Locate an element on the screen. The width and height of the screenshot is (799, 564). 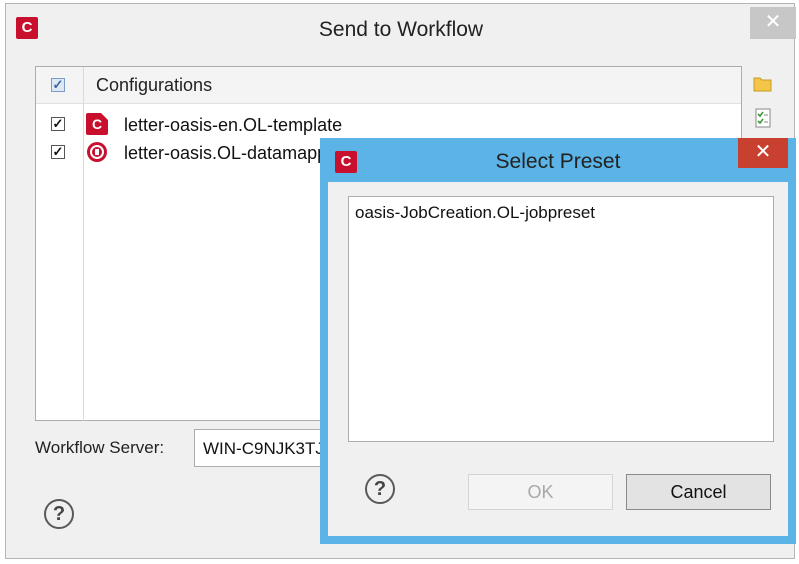
row-label: letter-oasis-en.OL-template is located at coordinates (233, 125).